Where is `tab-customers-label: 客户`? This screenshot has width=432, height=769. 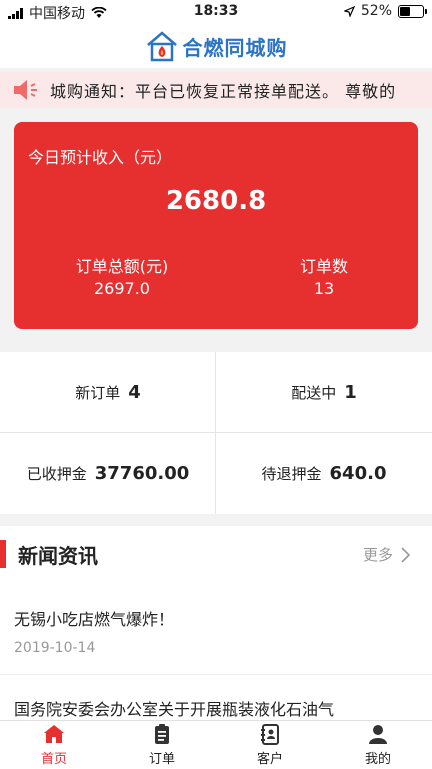 tab-customers-label: 客户 is located at coordinates (269, 759).